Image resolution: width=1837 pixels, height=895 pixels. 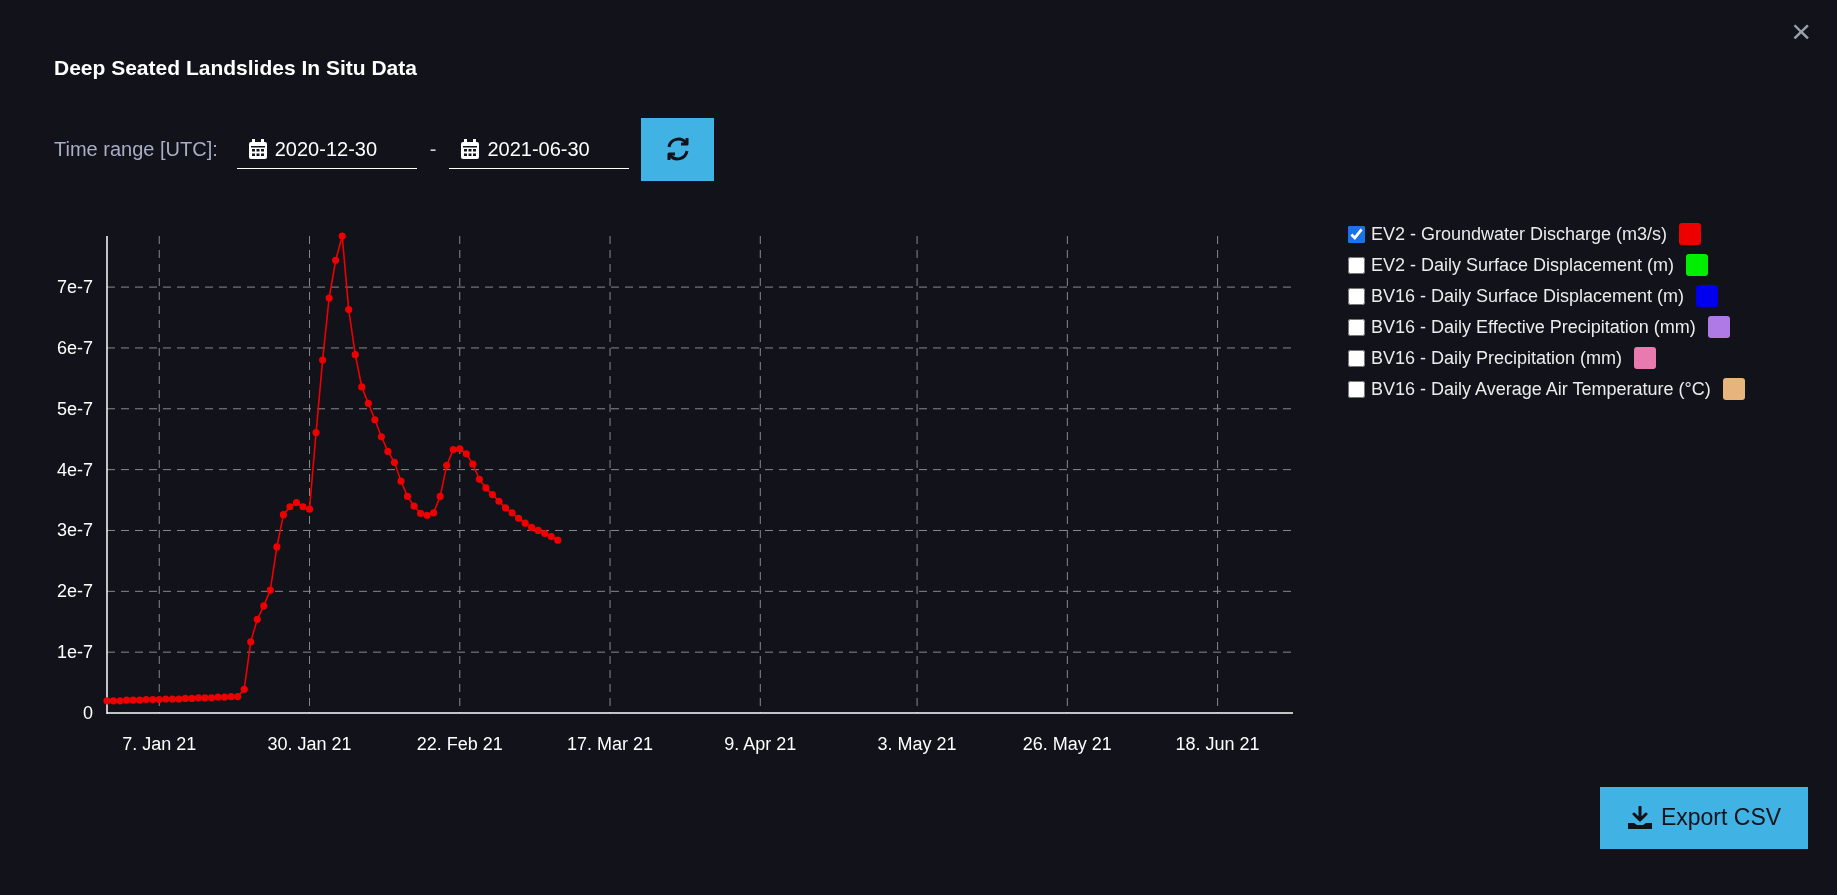 I want to click on series-label: BV16 - Daily Surface Displacement (m), so click(x=1528, y=296).